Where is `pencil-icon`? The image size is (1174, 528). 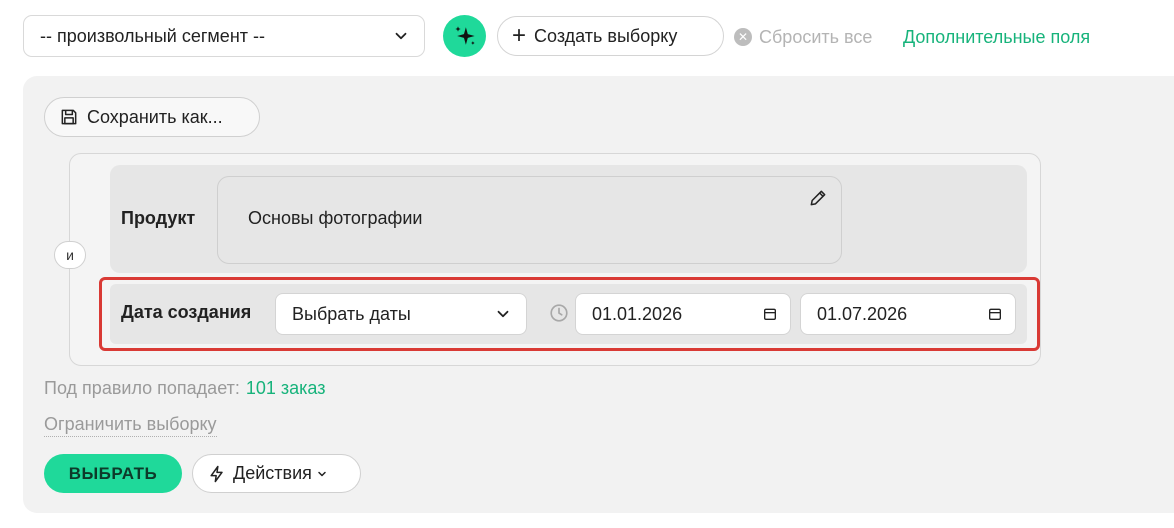
pencil-icon is located at coordinates (818, 198).